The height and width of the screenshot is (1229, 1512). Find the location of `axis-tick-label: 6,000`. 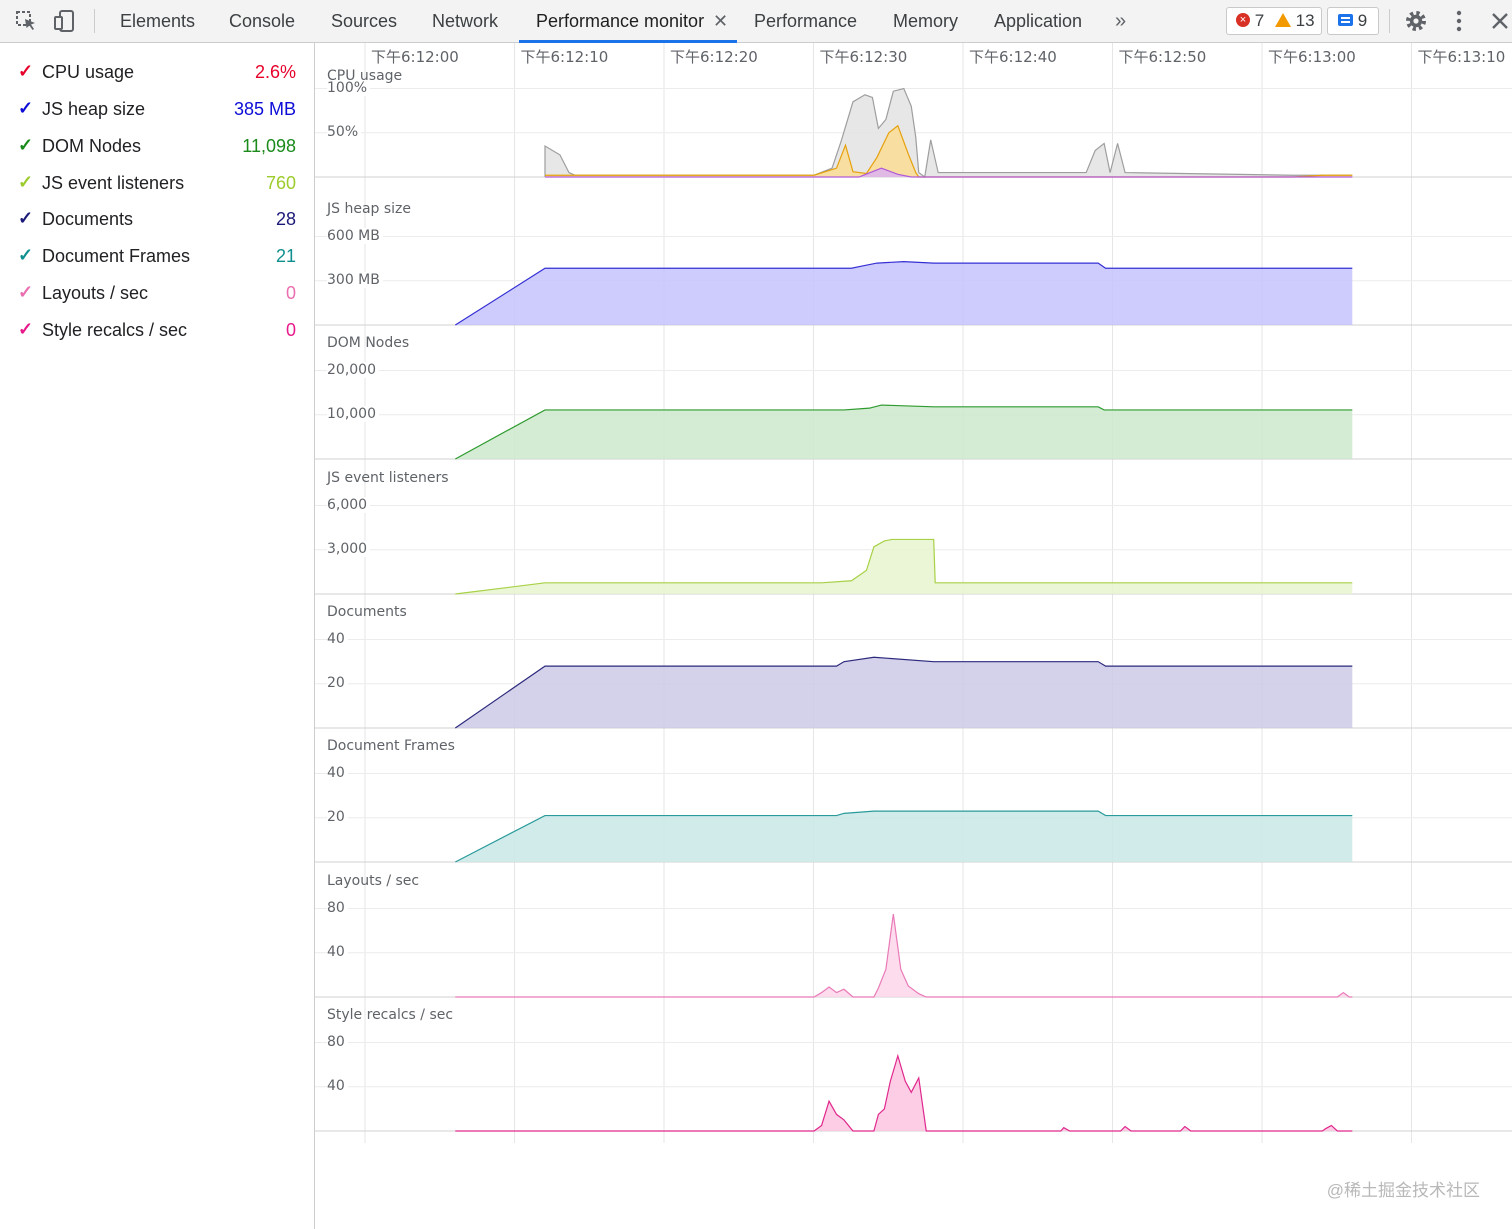

axis-tick-label: 6,000 is located at coordinates (349, 504).